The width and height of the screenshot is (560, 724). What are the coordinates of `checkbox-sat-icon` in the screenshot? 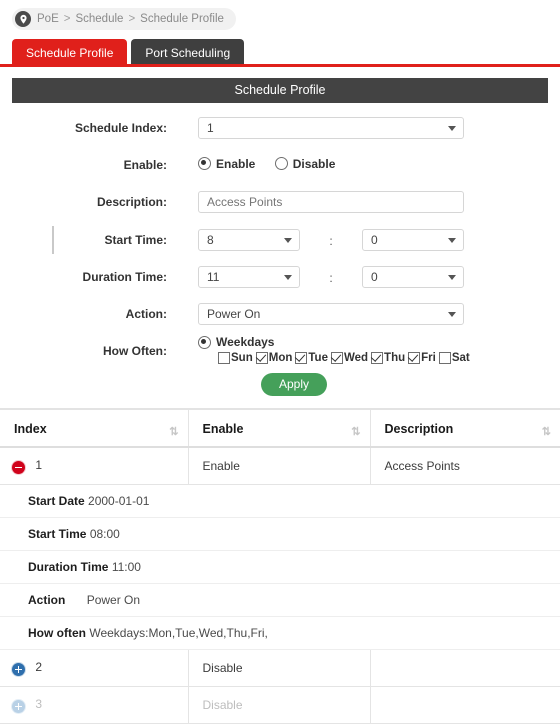 It's located at (444, 357).